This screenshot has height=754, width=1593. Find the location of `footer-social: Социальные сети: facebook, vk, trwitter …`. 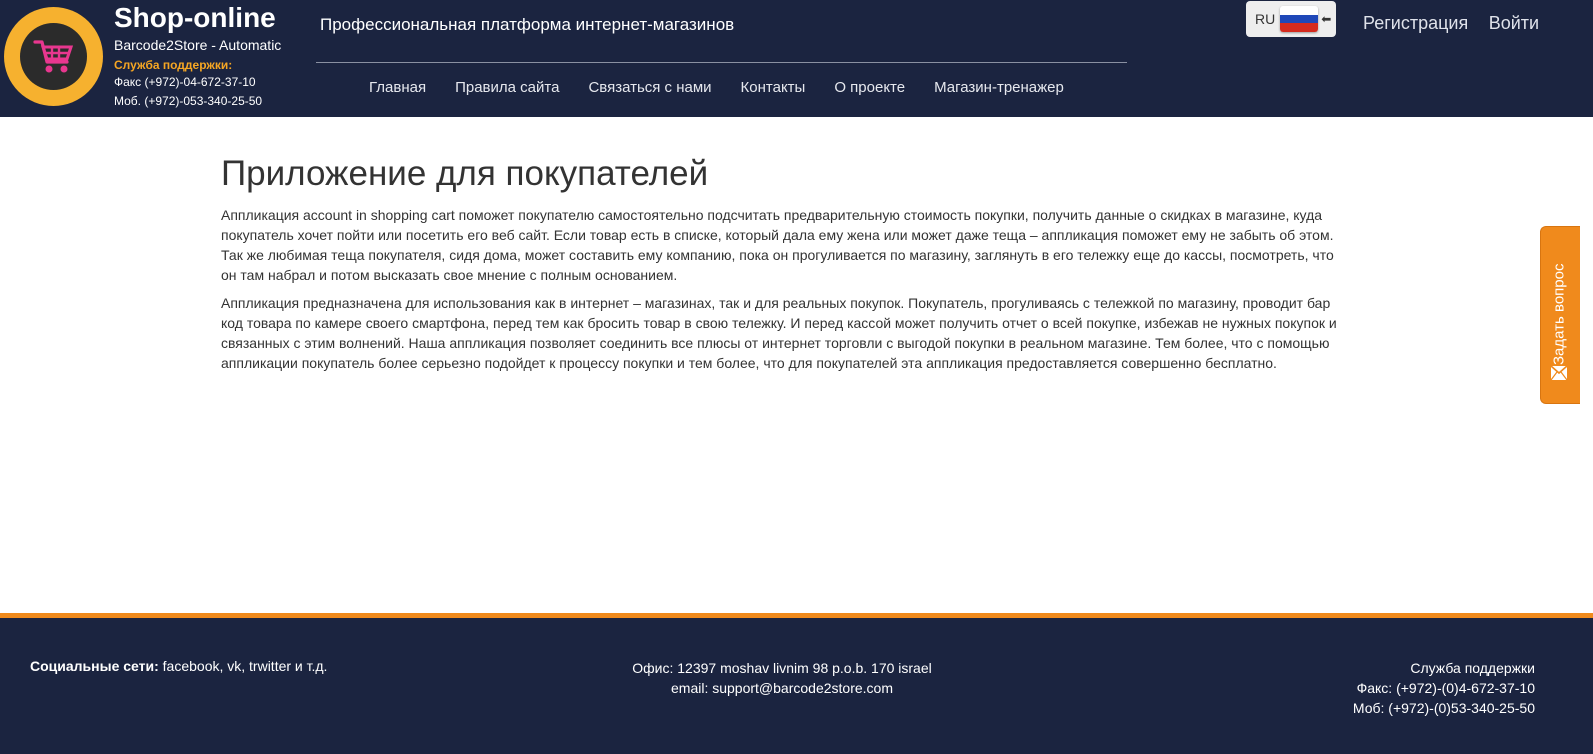

footer-social: Социальные сети: facebook, vk, trwitter … is located at coordinates (178, 666).